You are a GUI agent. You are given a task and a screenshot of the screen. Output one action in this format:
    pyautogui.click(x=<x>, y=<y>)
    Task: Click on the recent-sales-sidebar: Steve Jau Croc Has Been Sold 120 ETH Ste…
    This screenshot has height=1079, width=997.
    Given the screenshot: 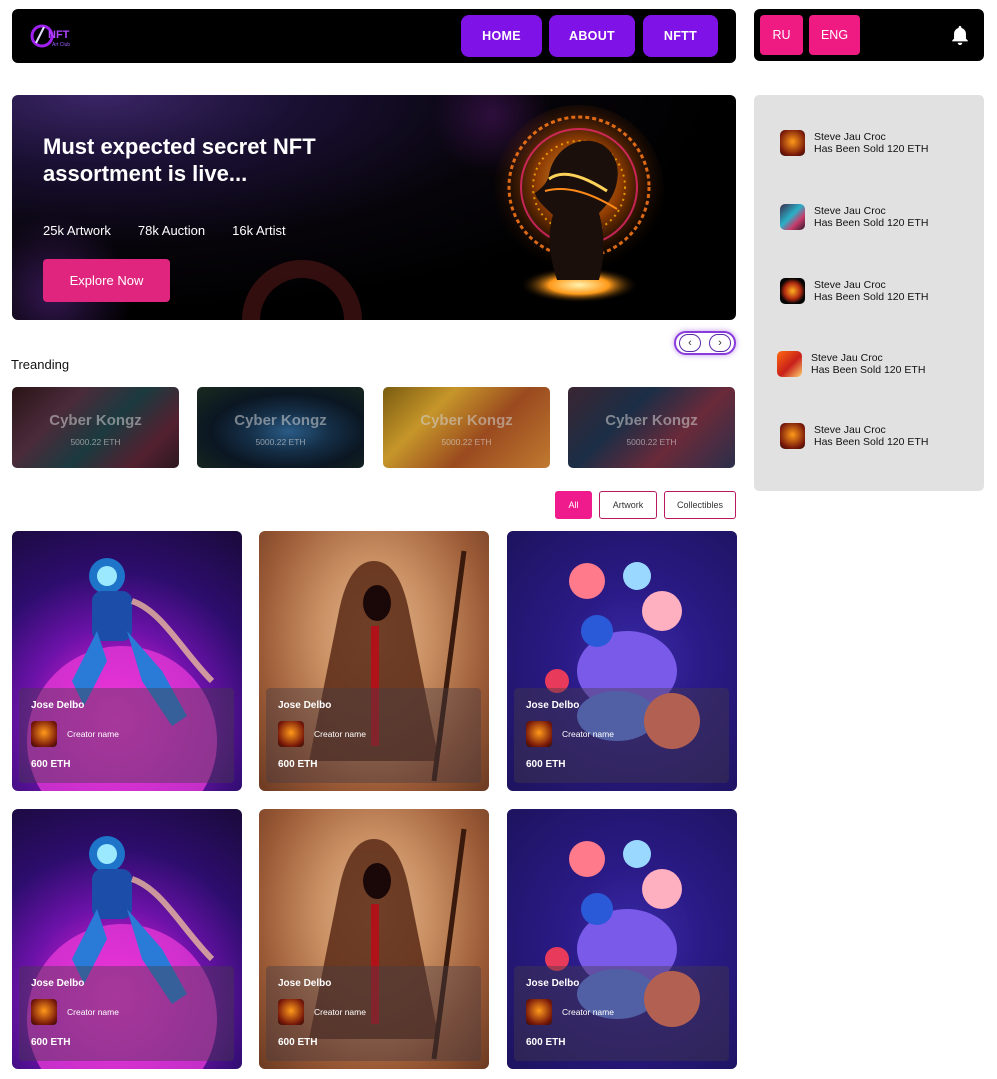 What is the action you would take?
    pyautogui.click(x=869, y=293)
    